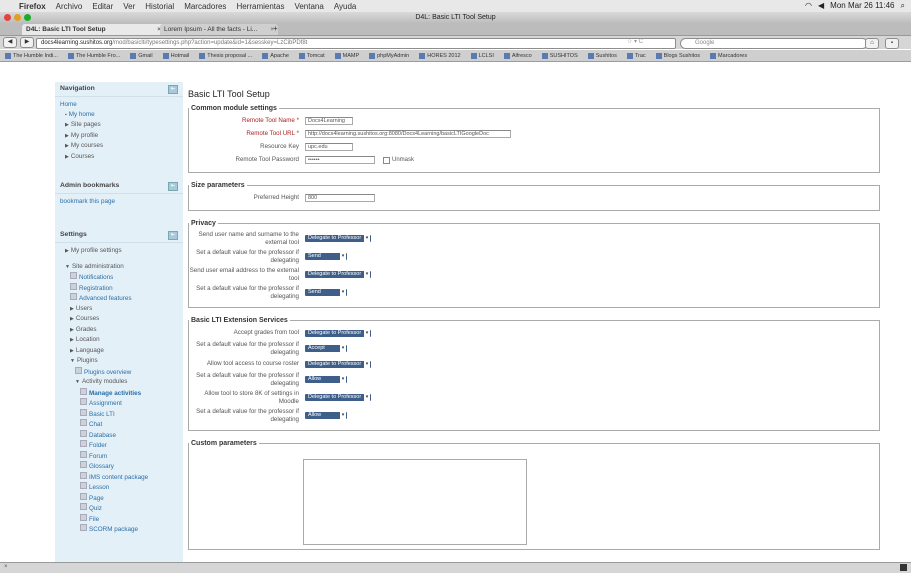 The width and height of the screenshot is (911, 573). Describe the element at coordinates (338, 333) in the screenshot. I see `accept-grades-select: Delegate to Professor` at that location.